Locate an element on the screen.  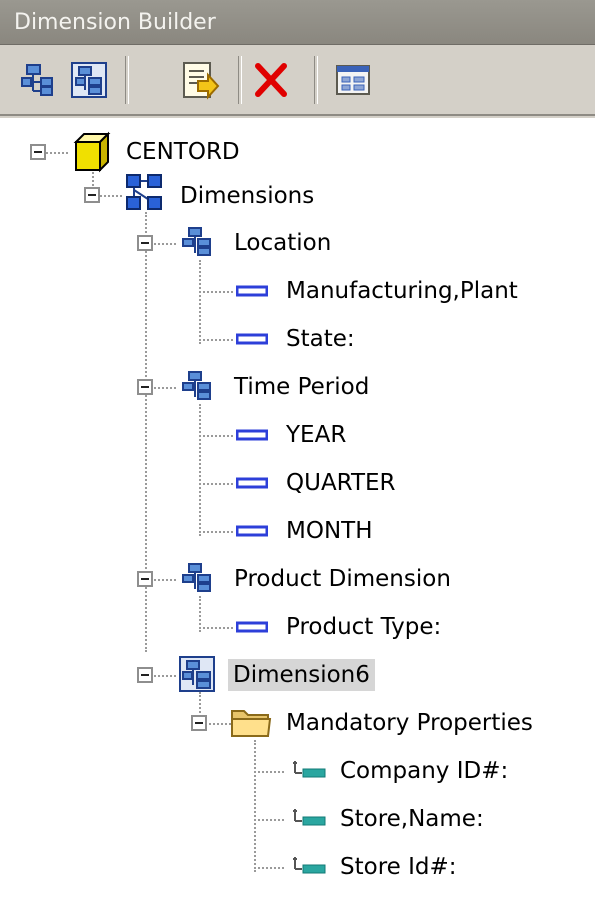
toolbar is located at coordinates (297, 81).